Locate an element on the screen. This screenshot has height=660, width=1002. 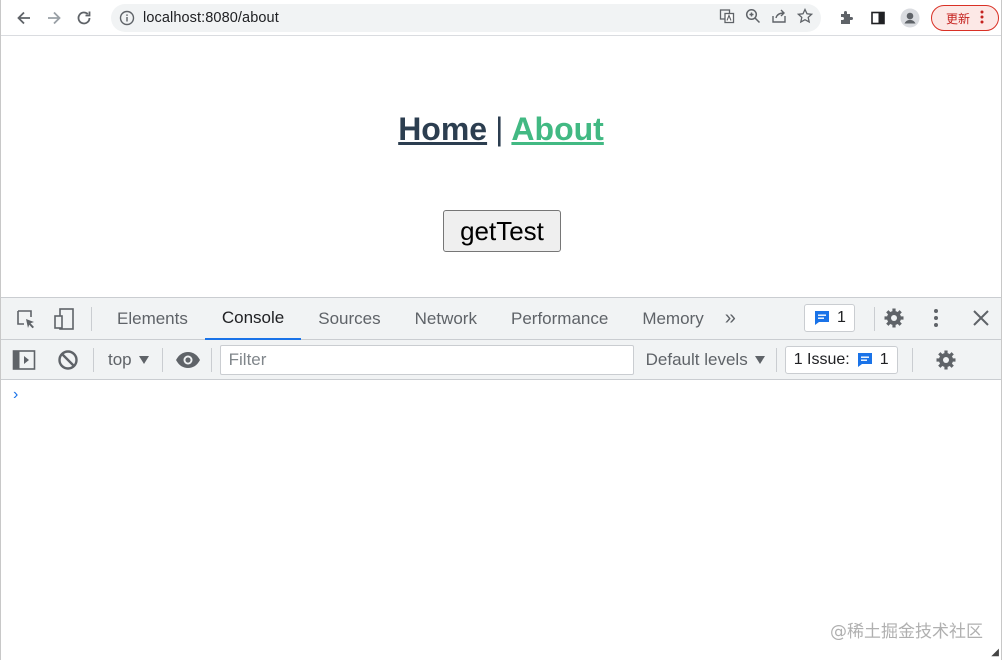
tab-elements: Elements is located at coordinates (152, 319).